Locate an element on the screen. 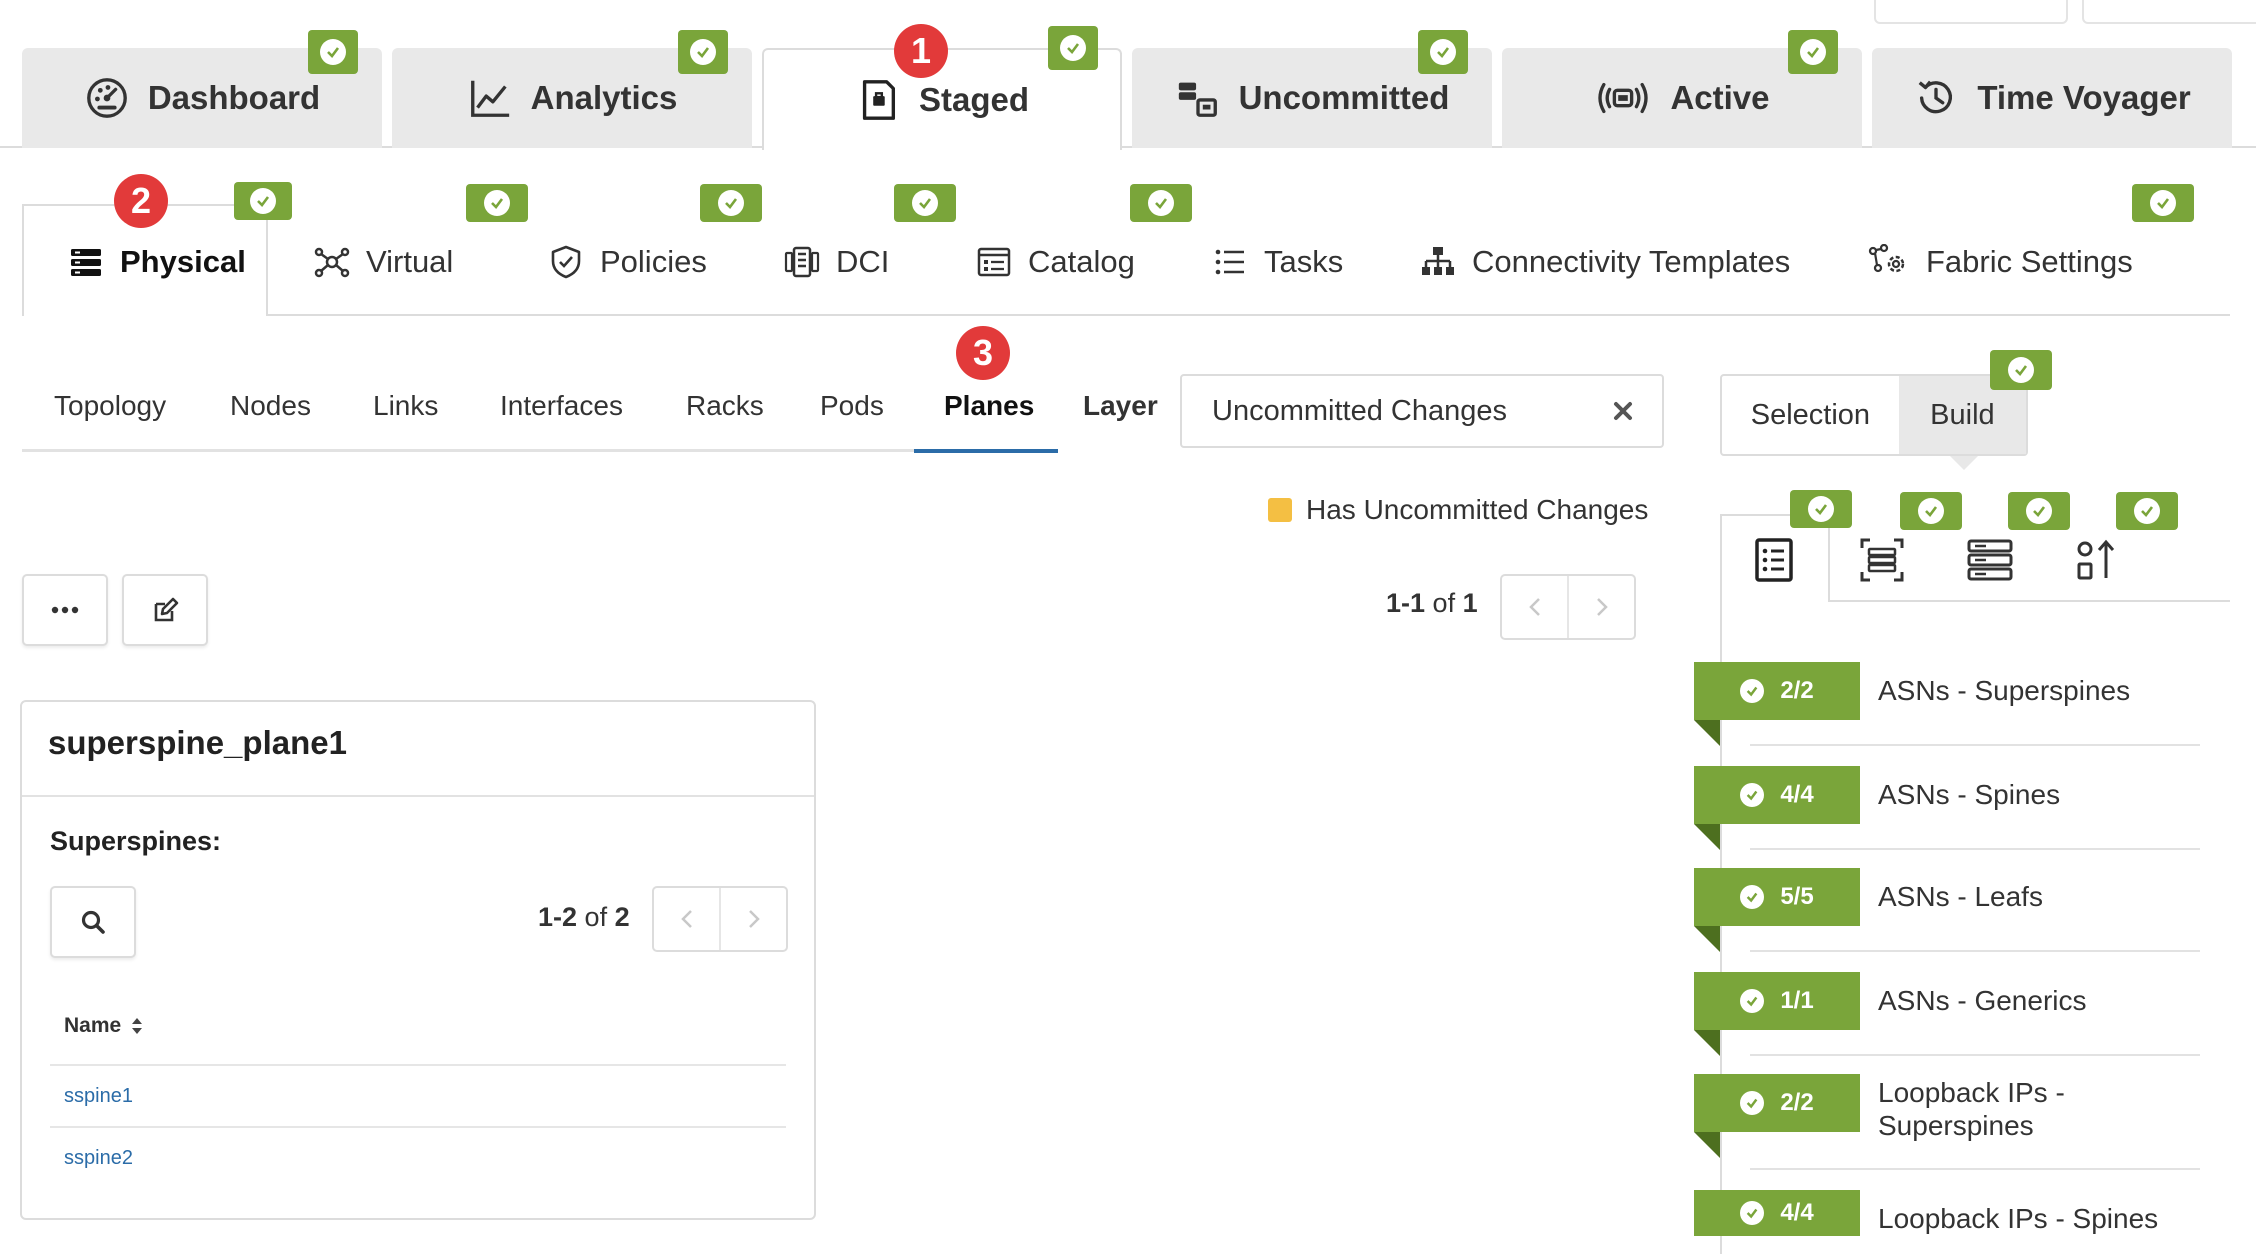 Image resolution: width=2256 pixels, height=1254 pixels. tab-label: Fabric Settings is located at coordinates (2029, 261).